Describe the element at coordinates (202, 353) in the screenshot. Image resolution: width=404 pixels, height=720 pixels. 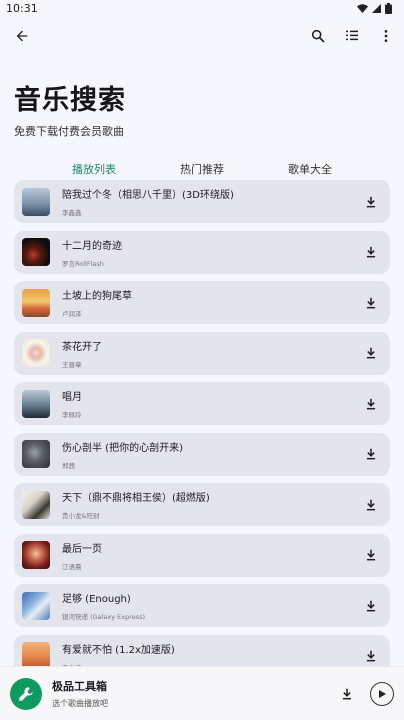
I see `song-item: 茶花开了 王晋章` at that location.